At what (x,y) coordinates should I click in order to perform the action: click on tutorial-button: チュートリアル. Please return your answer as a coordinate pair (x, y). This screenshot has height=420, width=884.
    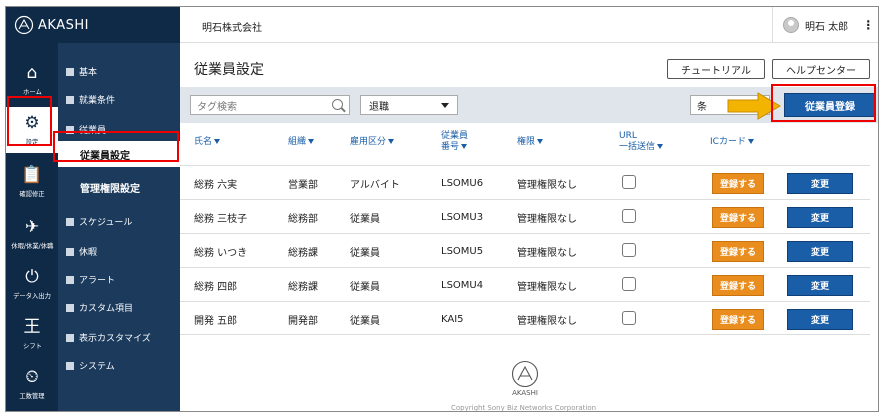
    Looking at the image, I should click on (716, 69).